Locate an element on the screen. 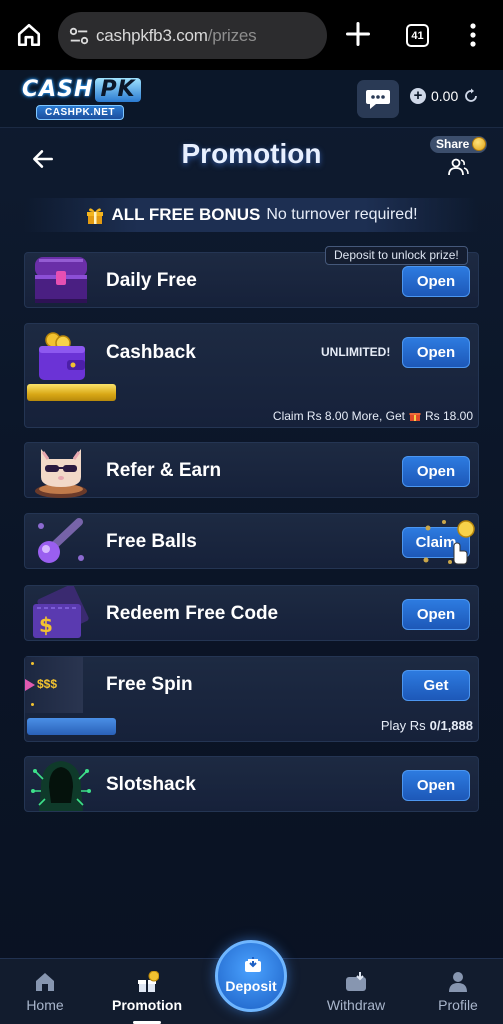  profile-icon is located at coordinates (458, 982).